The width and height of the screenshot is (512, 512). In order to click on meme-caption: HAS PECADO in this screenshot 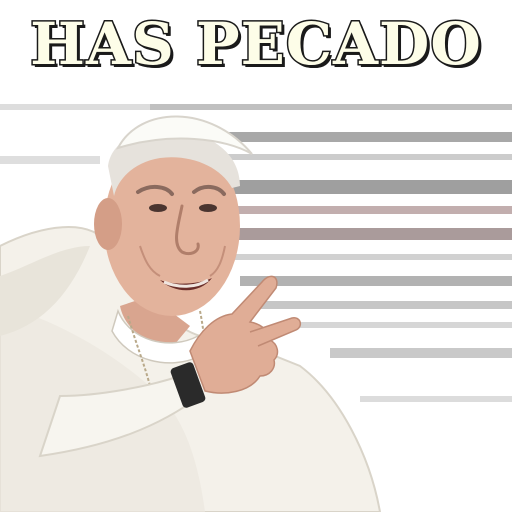, I will do `click(256, 44)`.